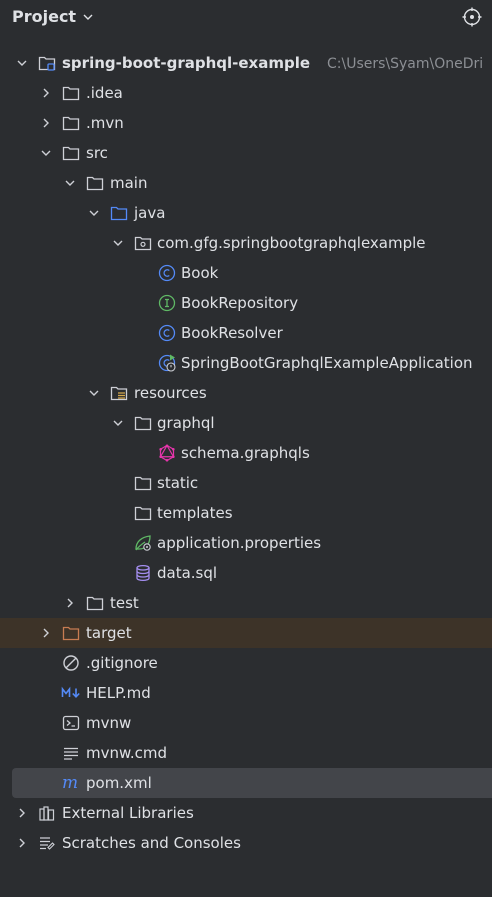 The image size is (492, 897). Describe the element at coordinates (47, 813) in the screenshot. I see `libraries-icon` at that location.